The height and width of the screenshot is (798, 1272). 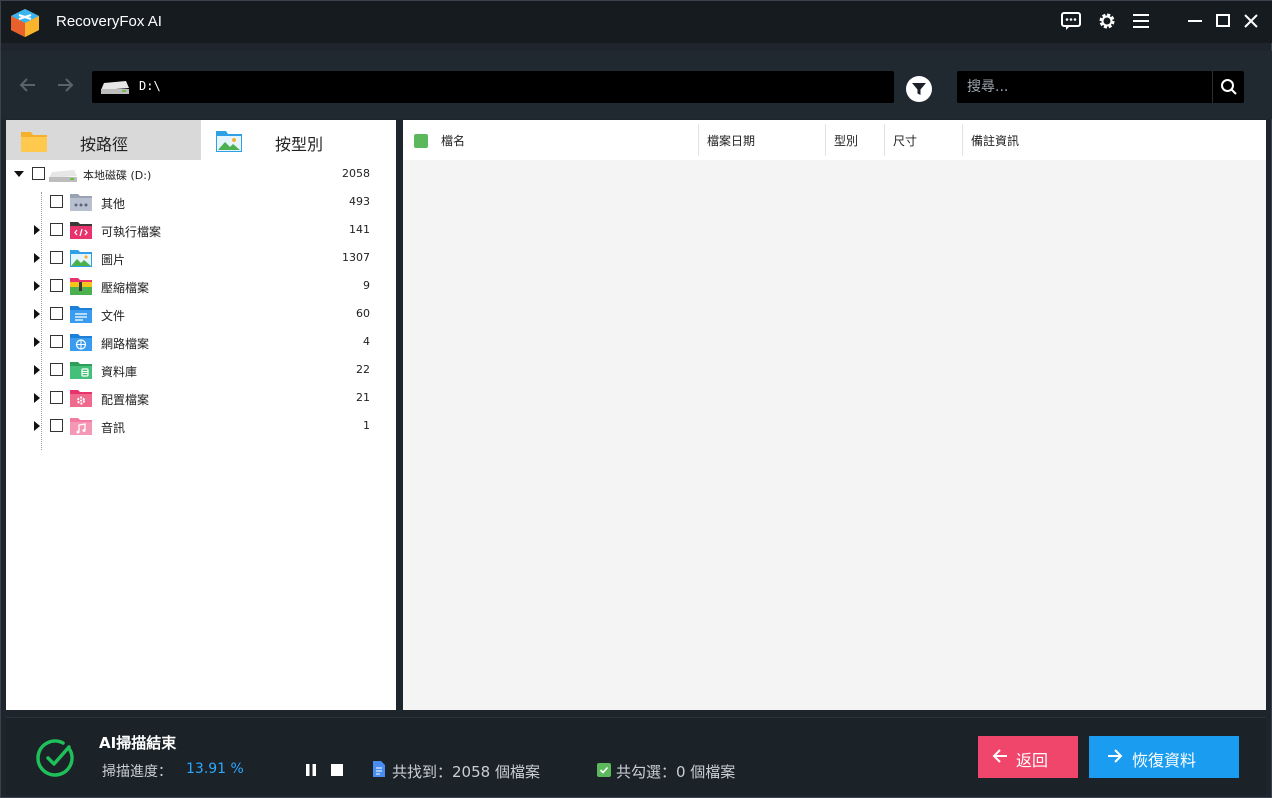 What do you see at coordinates (453, 140) in the screenshot?
I see `column-filename: 檔名` at bounding box center [453, 140].